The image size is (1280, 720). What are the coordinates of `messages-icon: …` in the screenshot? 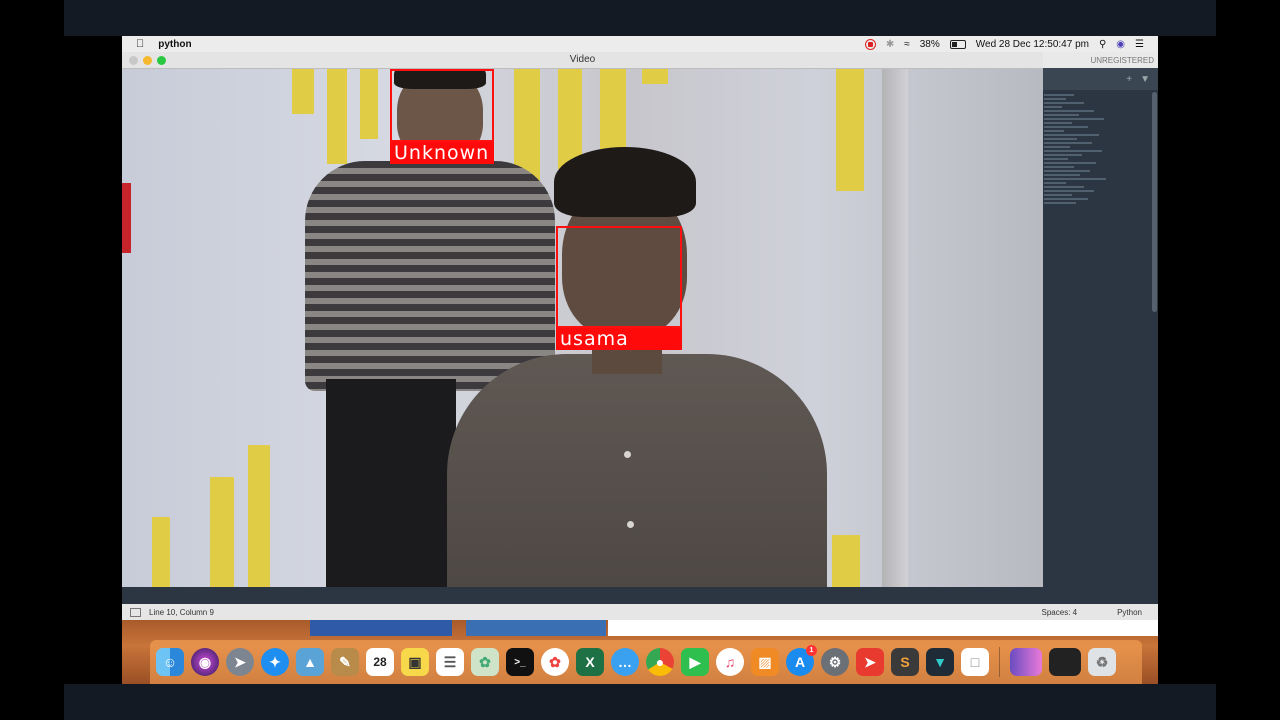 It's located at (625, 662).